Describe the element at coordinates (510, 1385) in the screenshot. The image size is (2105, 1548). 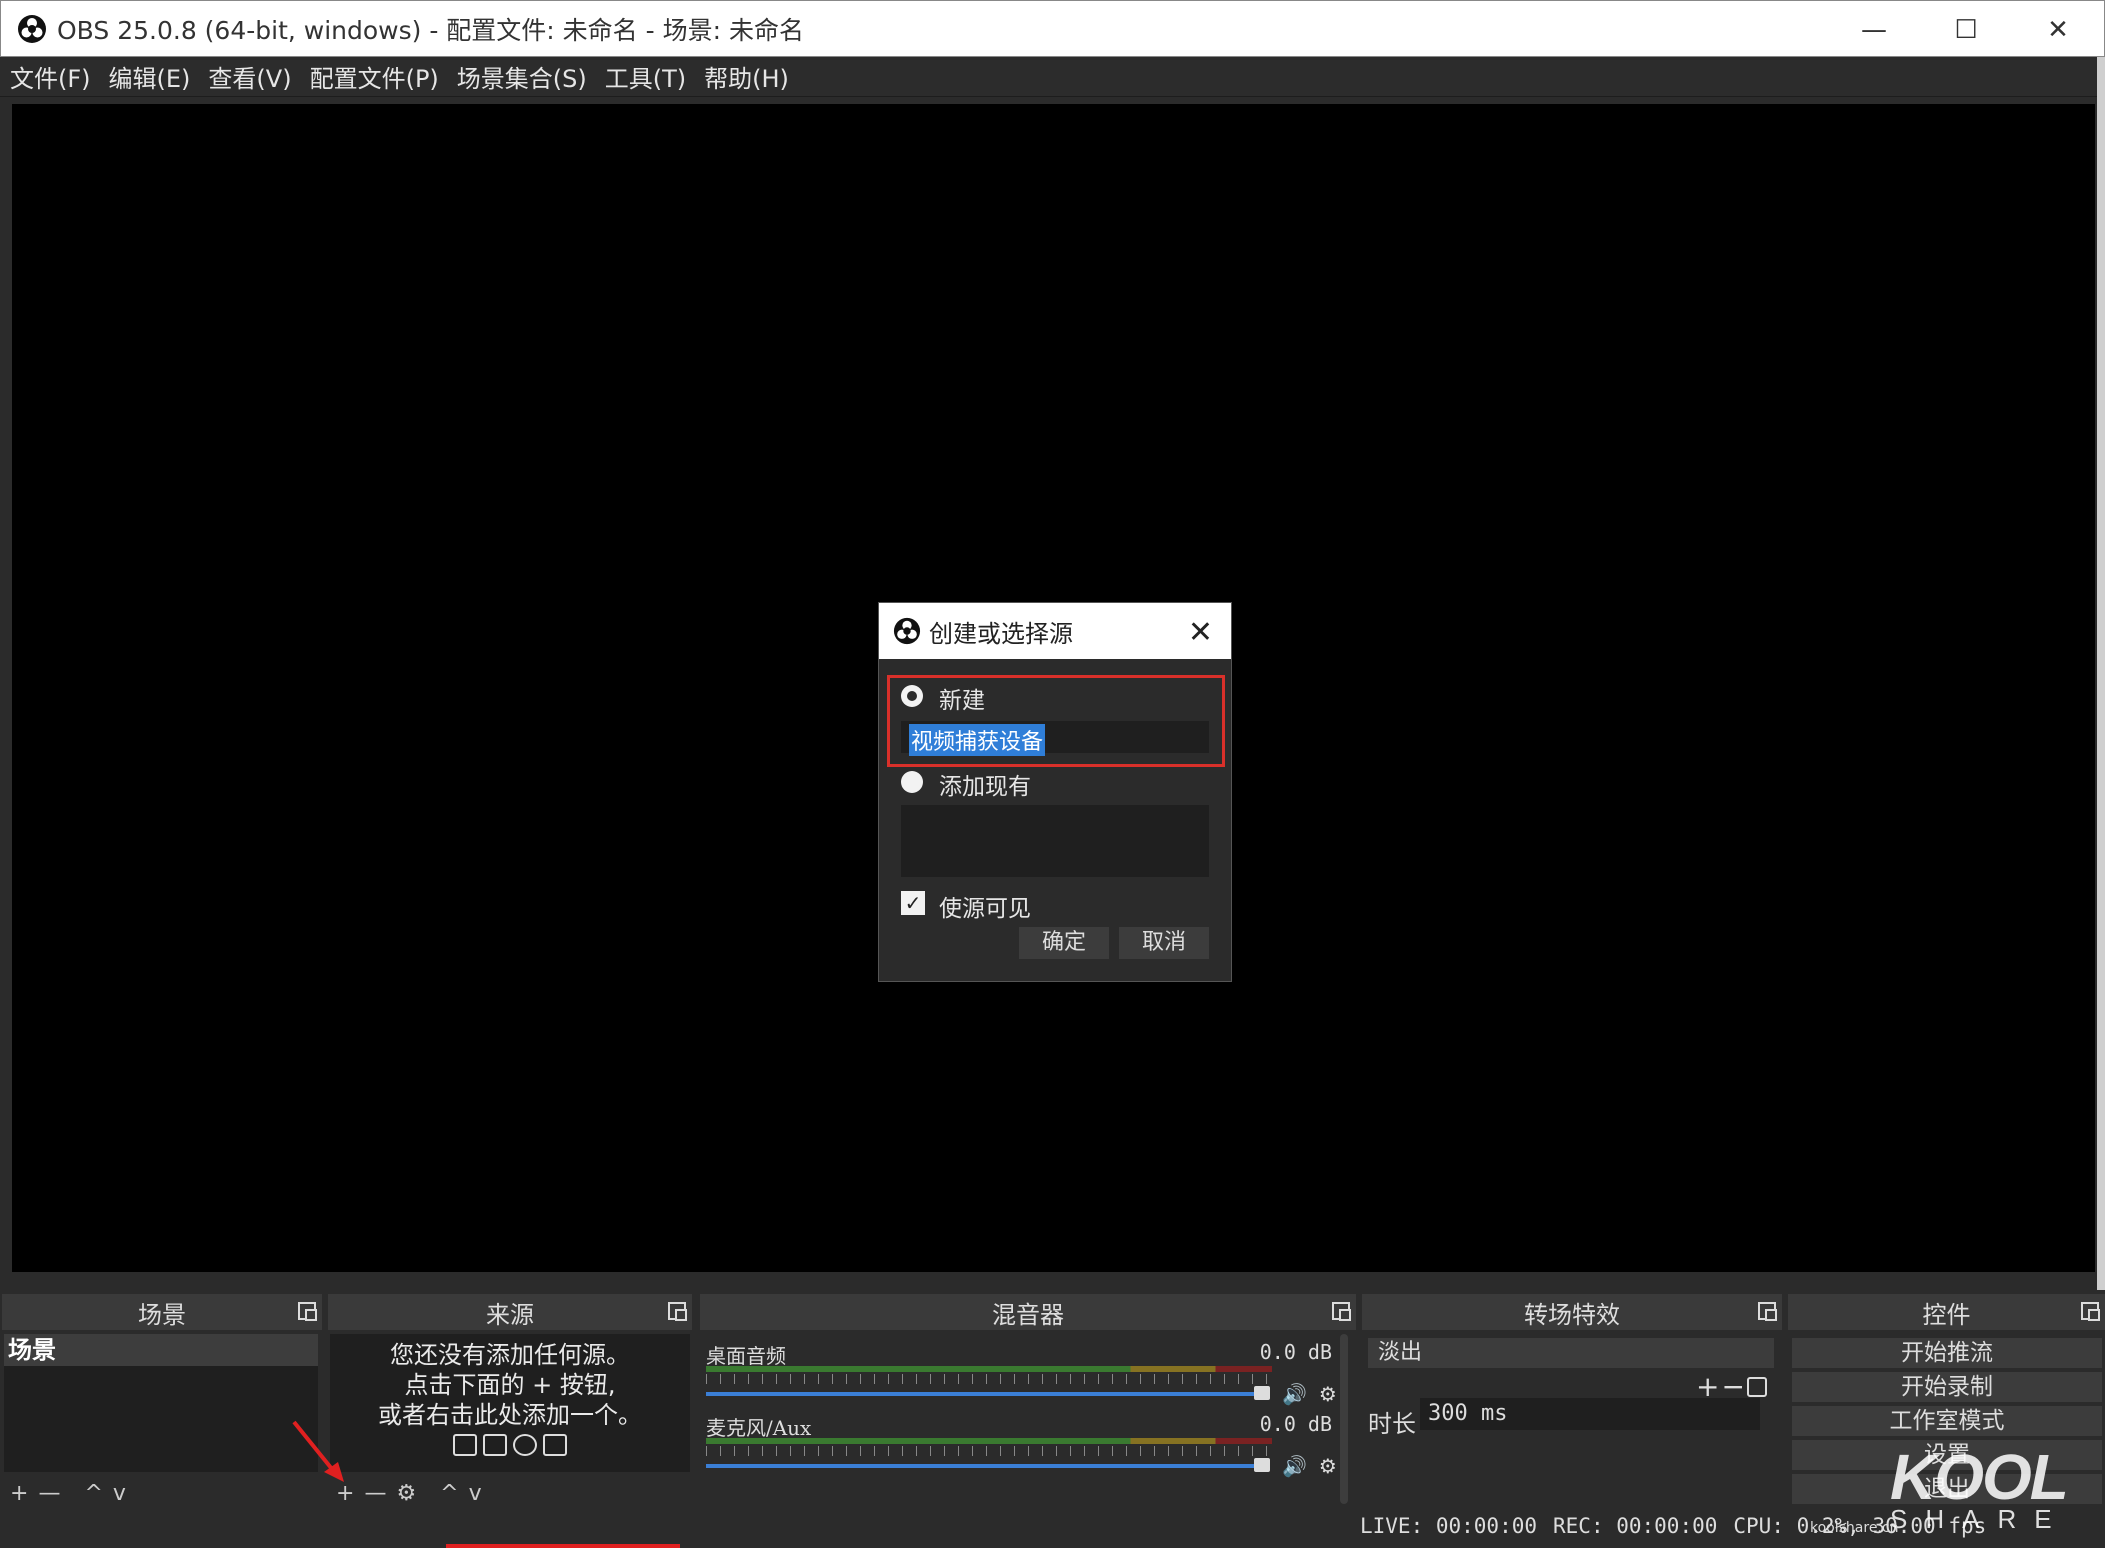
I see `sources-empty-line2: 点击下面的 + 按钮,` at that location.